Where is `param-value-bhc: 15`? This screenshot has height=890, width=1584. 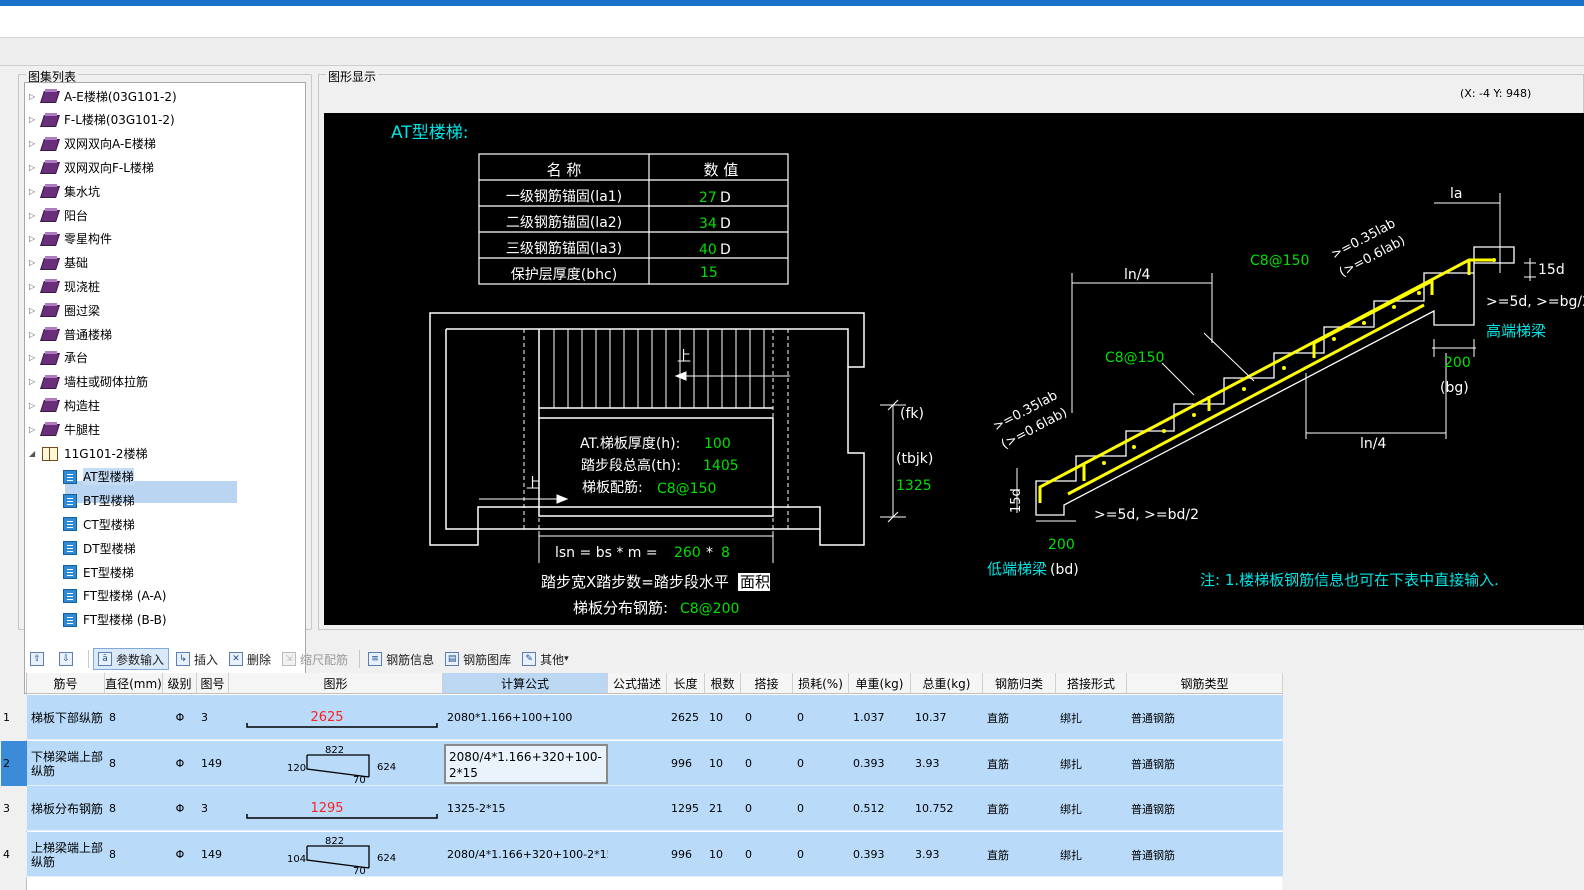 param-value-bhc: 15 is located at coordinates (709, 273).